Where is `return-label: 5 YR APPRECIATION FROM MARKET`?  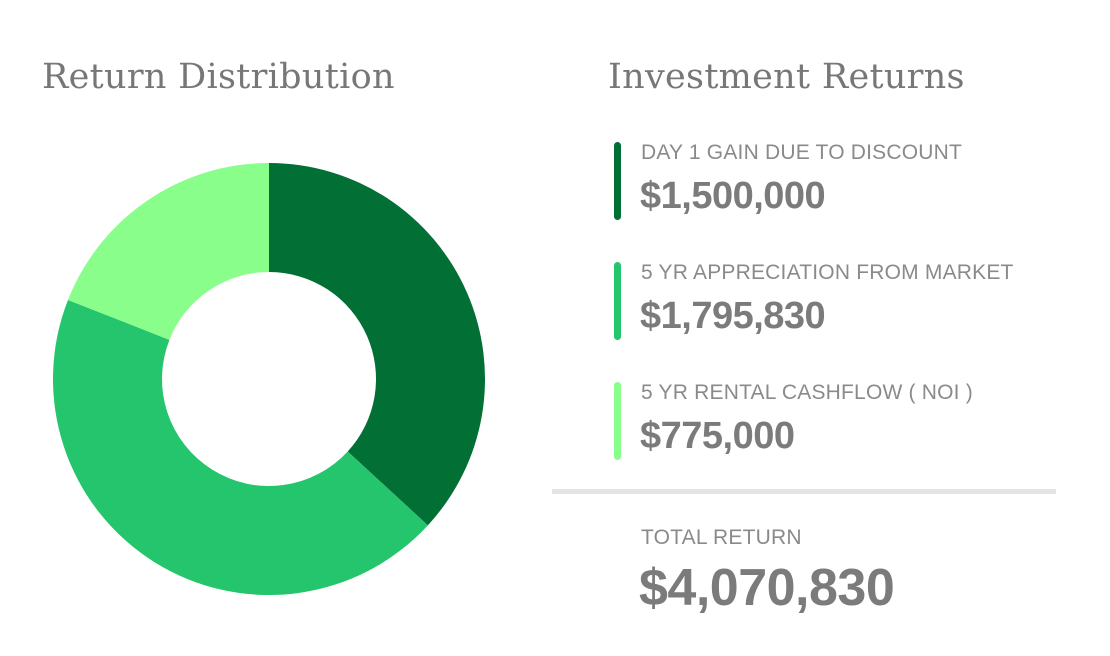
return-label: 5 YR APPRECIATION FROM MARKET is located at coordinates (827, 272).